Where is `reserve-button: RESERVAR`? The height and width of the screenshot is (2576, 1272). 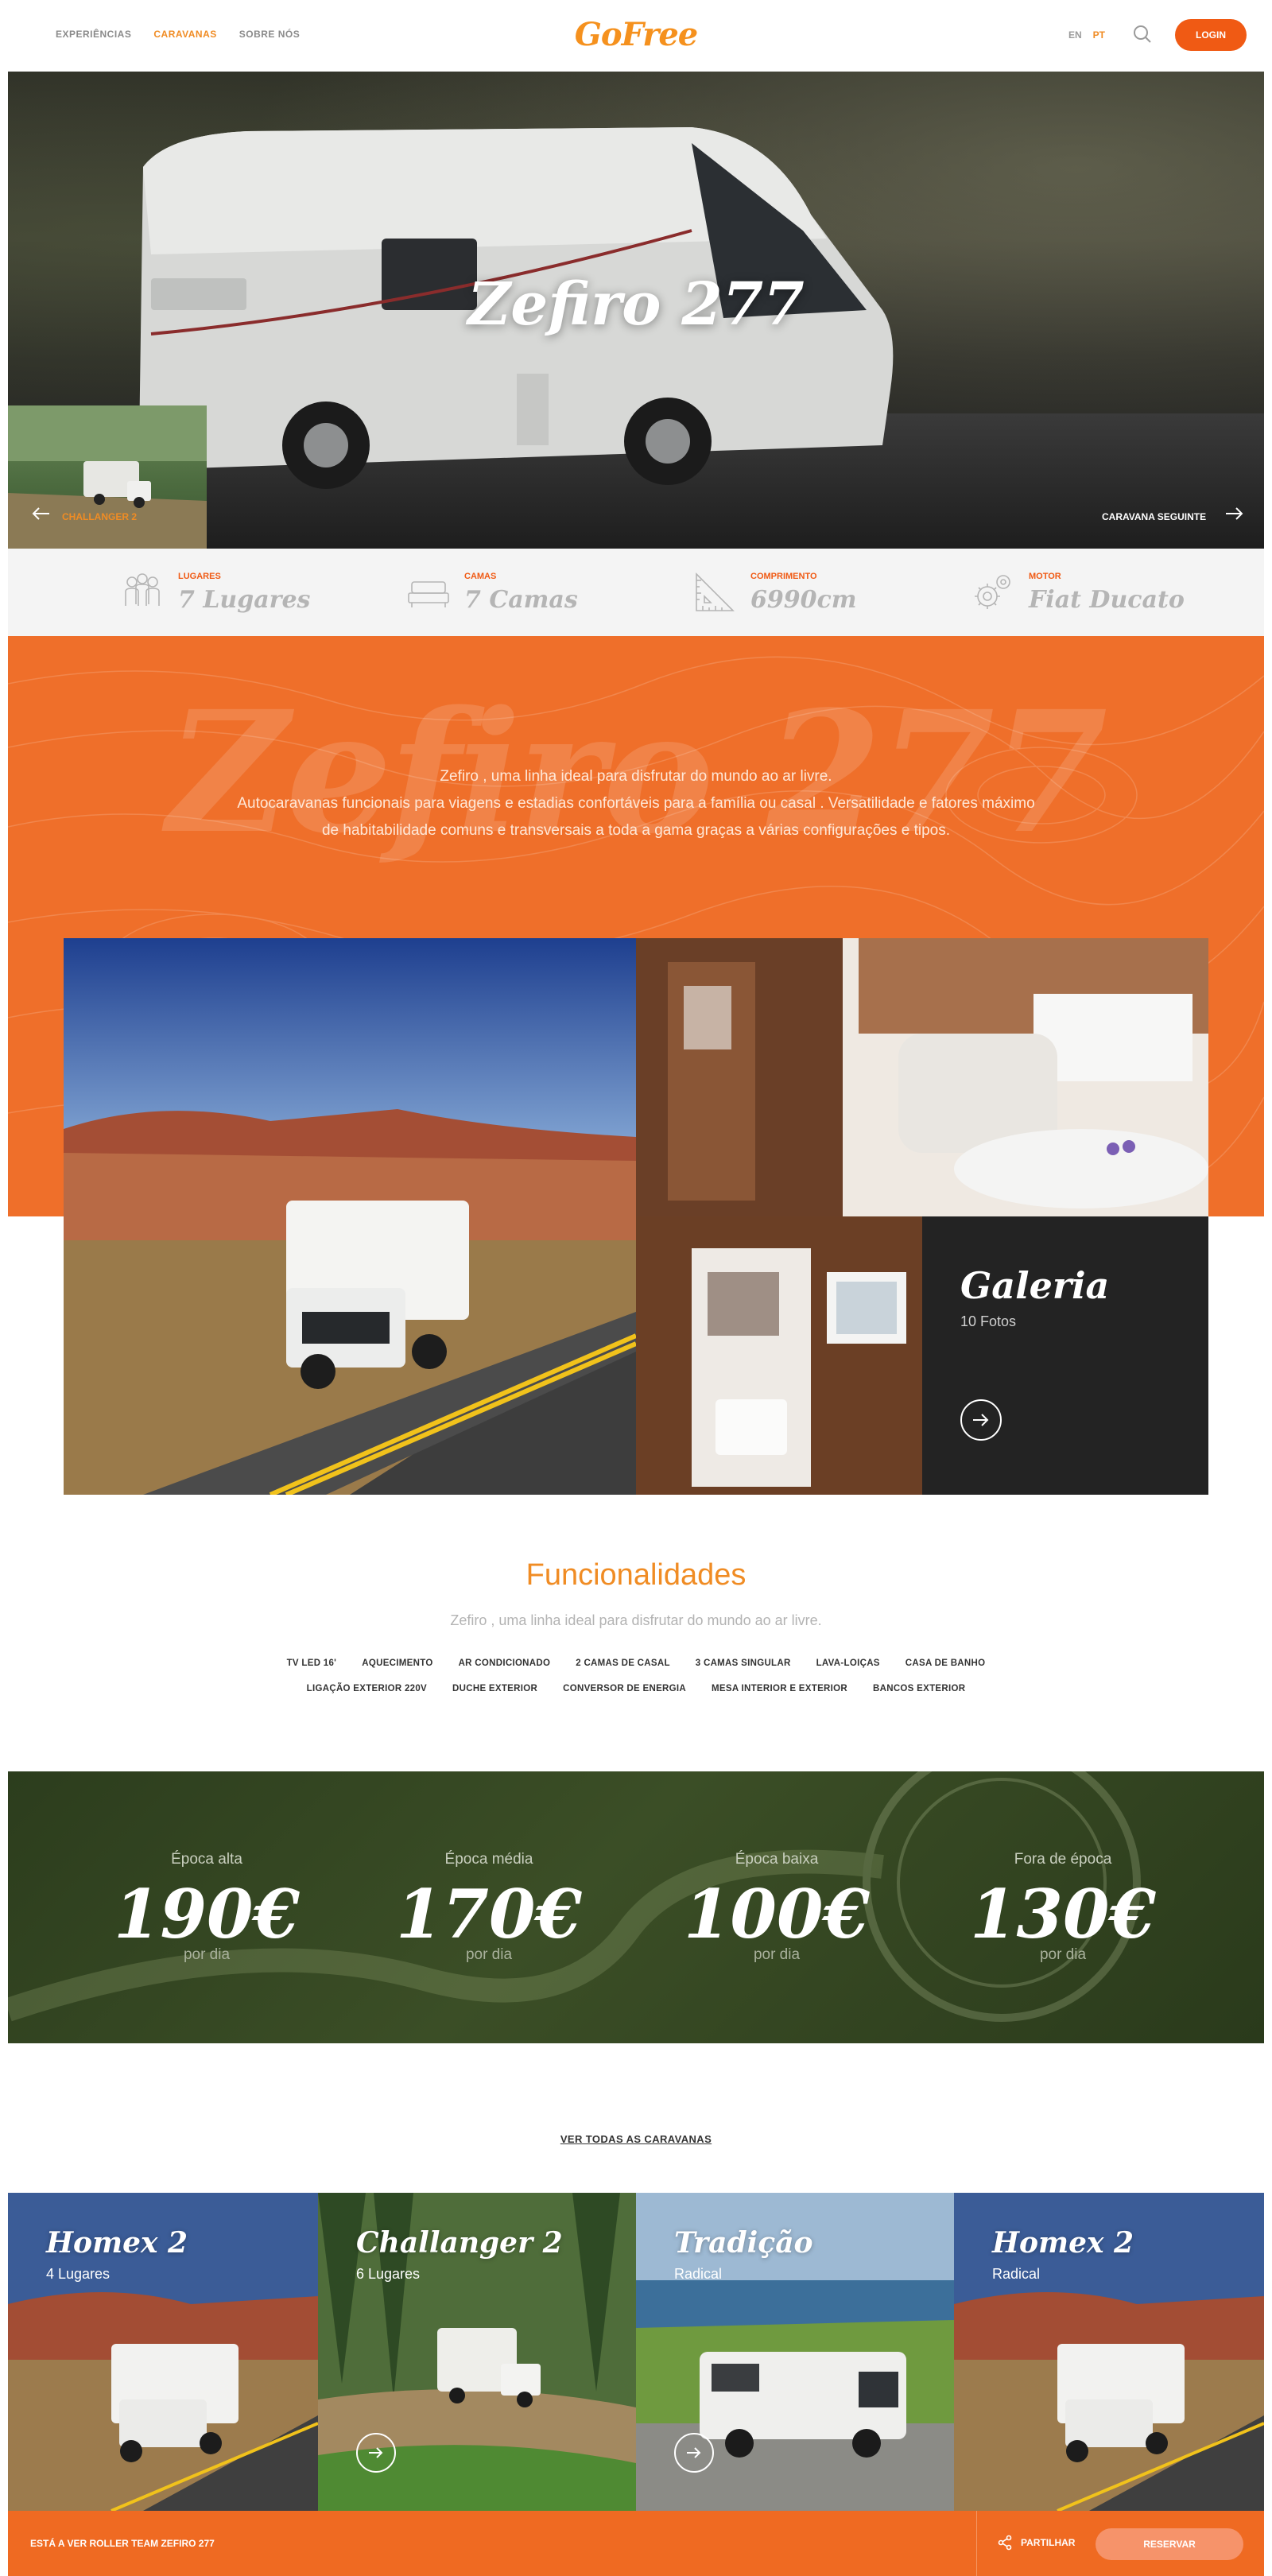
reserve-button: RESERVAR is located at coordinates (1169, 2544).